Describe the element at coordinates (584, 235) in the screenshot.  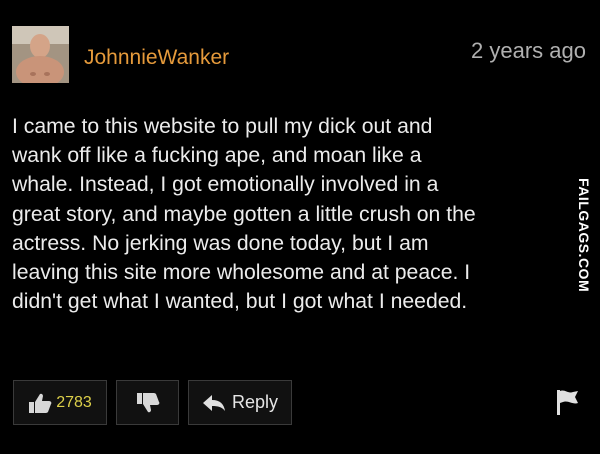
I see `watermark: FAILGAGS.COM` at that location.